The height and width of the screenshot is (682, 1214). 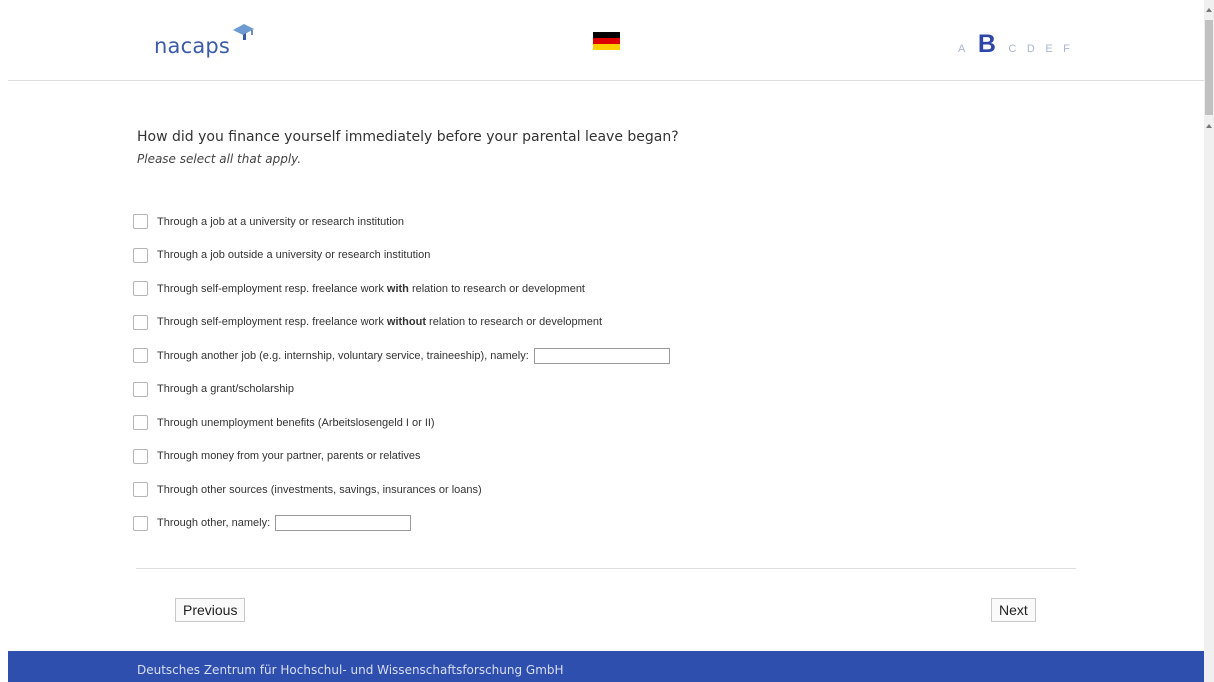 What do you see at coordinates (606, 568) in the screenshot?
I see `divider` at bounding box center [606, 568].